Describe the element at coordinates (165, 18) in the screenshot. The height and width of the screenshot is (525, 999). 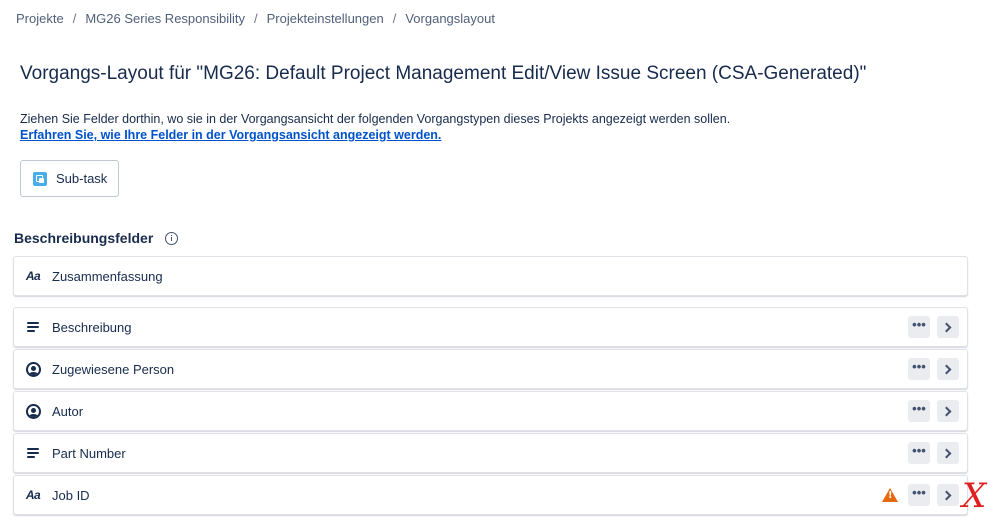
I see `breadcrumb-project: MG26 Series Responsibility` at that location.